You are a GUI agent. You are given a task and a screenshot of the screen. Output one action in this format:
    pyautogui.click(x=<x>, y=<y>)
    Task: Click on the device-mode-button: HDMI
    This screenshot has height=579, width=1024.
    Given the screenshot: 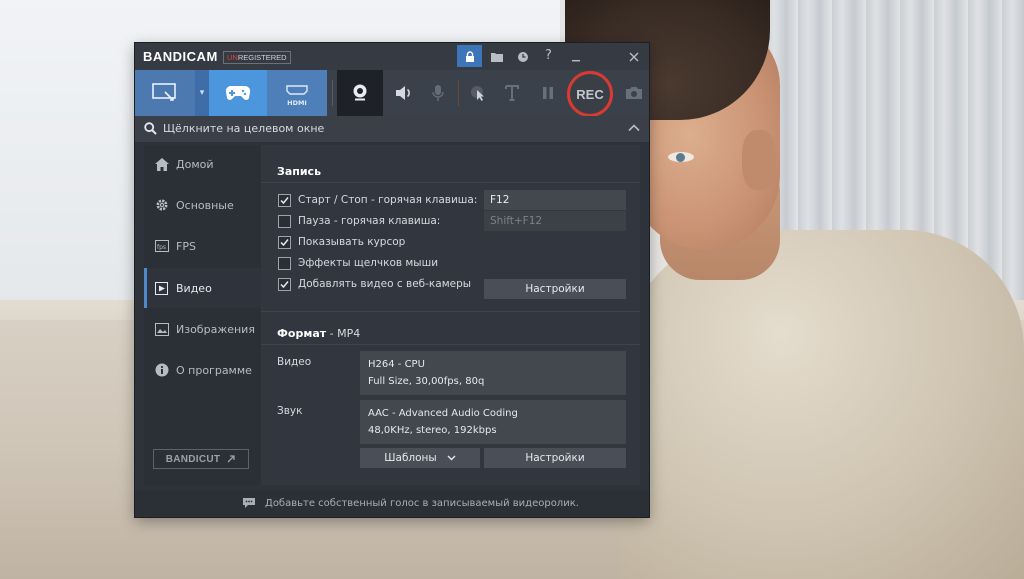 What is the action you would take?
    pyautogui.click(x=297, y=93)
    